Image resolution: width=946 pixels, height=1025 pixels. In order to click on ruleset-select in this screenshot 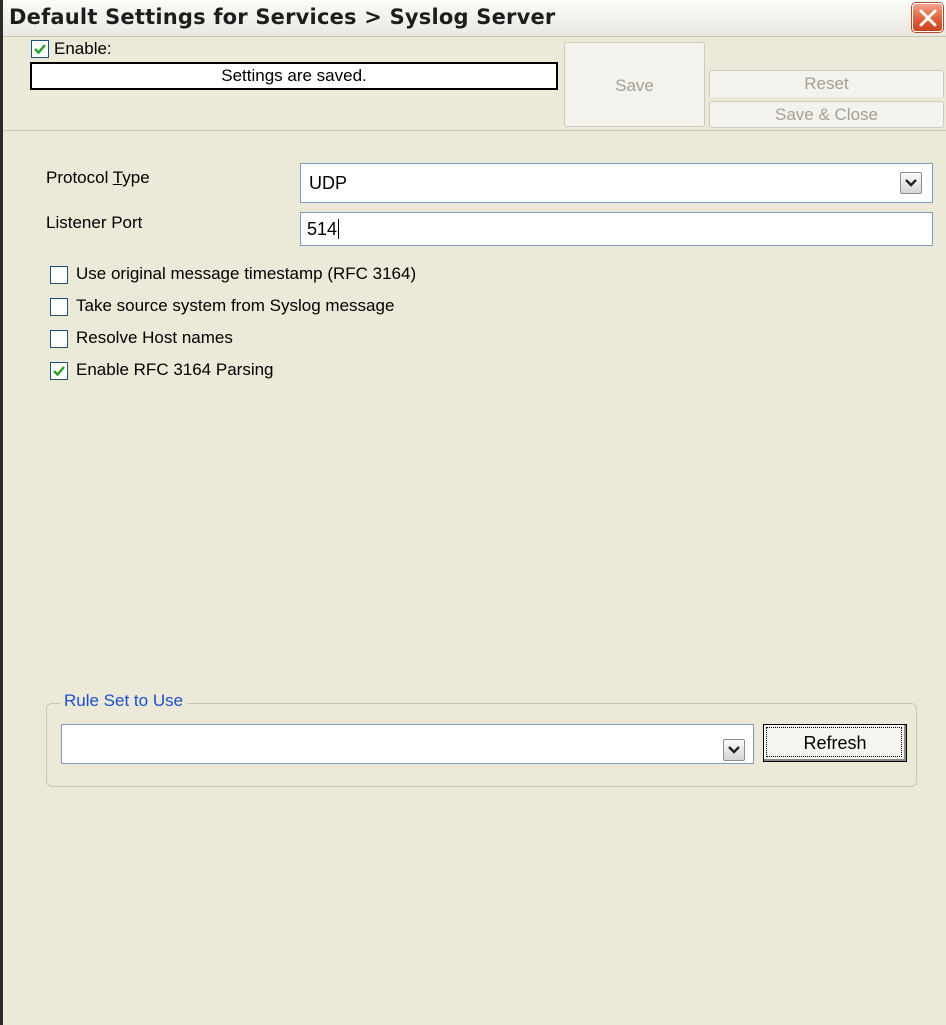, I will do `click(407, 744)`.